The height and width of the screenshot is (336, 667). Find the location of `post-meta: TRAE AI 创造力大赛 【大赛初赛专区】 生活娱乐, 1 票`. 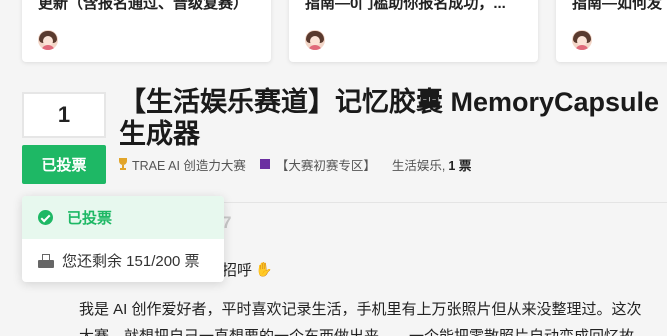

post-meta: TRAE AI 创造力大赛 【大赛初赛专区】 生活娱乐, 1 票 is located at coordinates (294, 164).